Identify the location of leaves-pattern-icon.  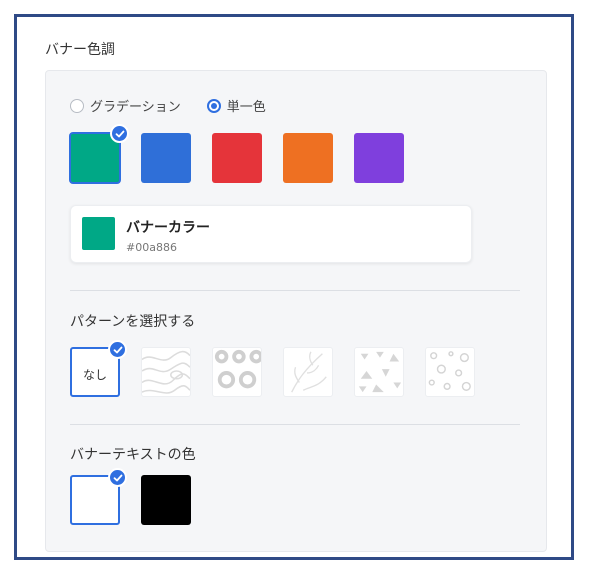
(309, 372).